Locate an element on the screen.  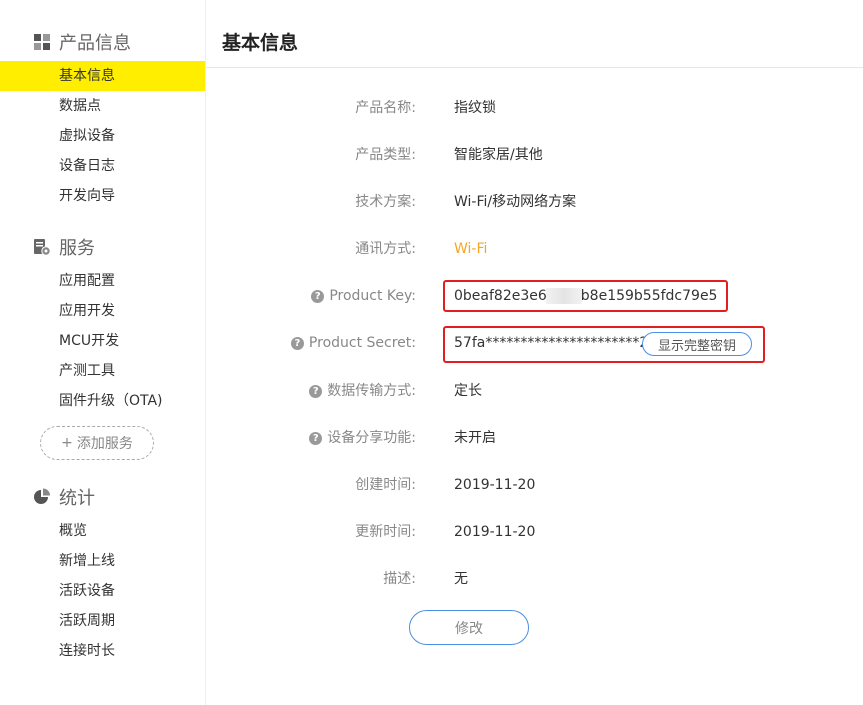
section-title: 统计 is located at coordinates (77, 498).